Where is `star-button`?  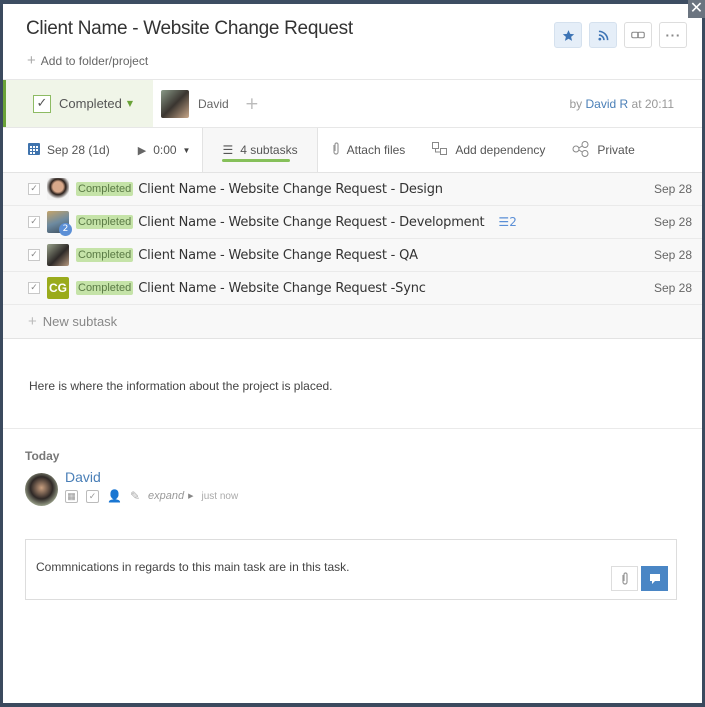 star-button is located at coordinates (568, 35).